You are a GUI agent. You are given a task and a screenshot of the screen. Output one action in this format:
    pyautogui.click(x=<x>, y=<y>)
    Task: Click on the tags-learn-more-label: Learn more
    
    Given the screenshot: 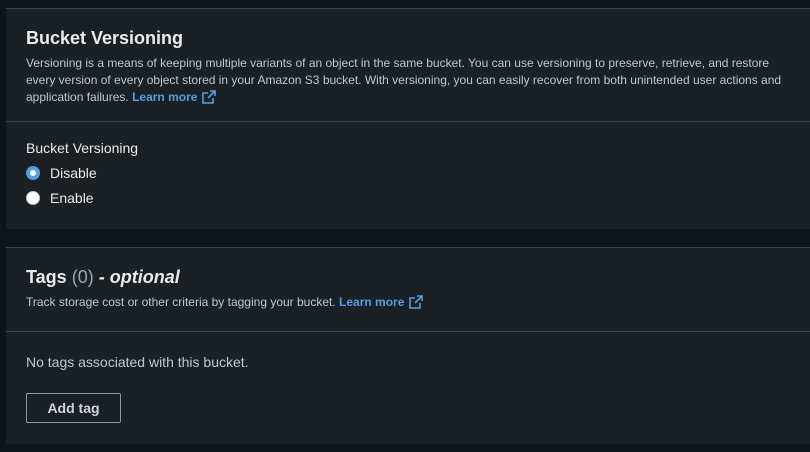 What is the action you would take?
    pyautogui.click(x=372, y=302)
    